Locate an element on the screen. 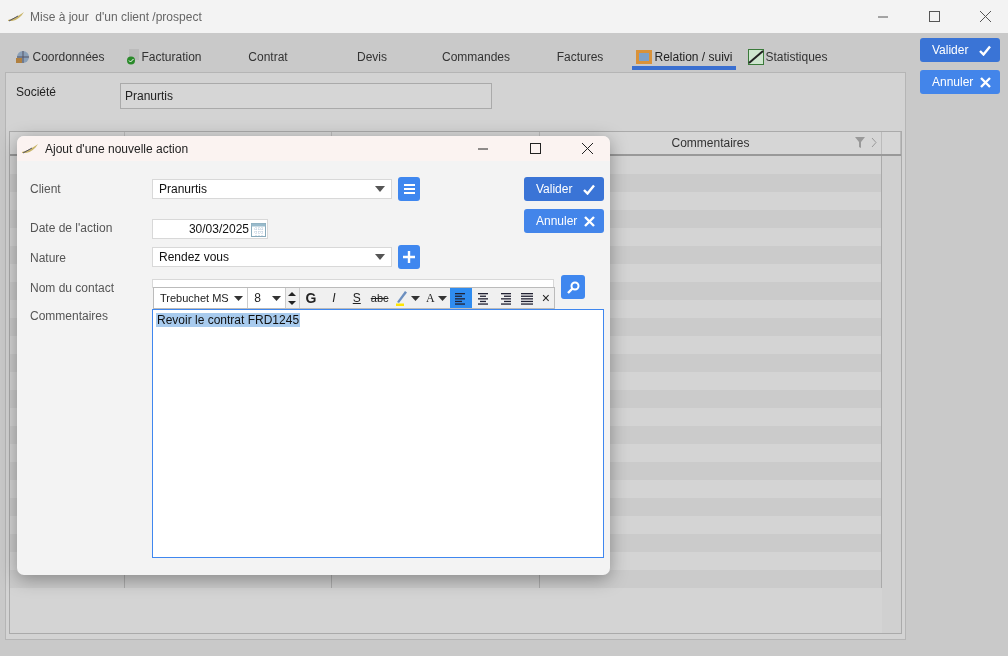 The height and width of the screenshot is (656, 1008). align-left-button is located at coordinates (460, 298).